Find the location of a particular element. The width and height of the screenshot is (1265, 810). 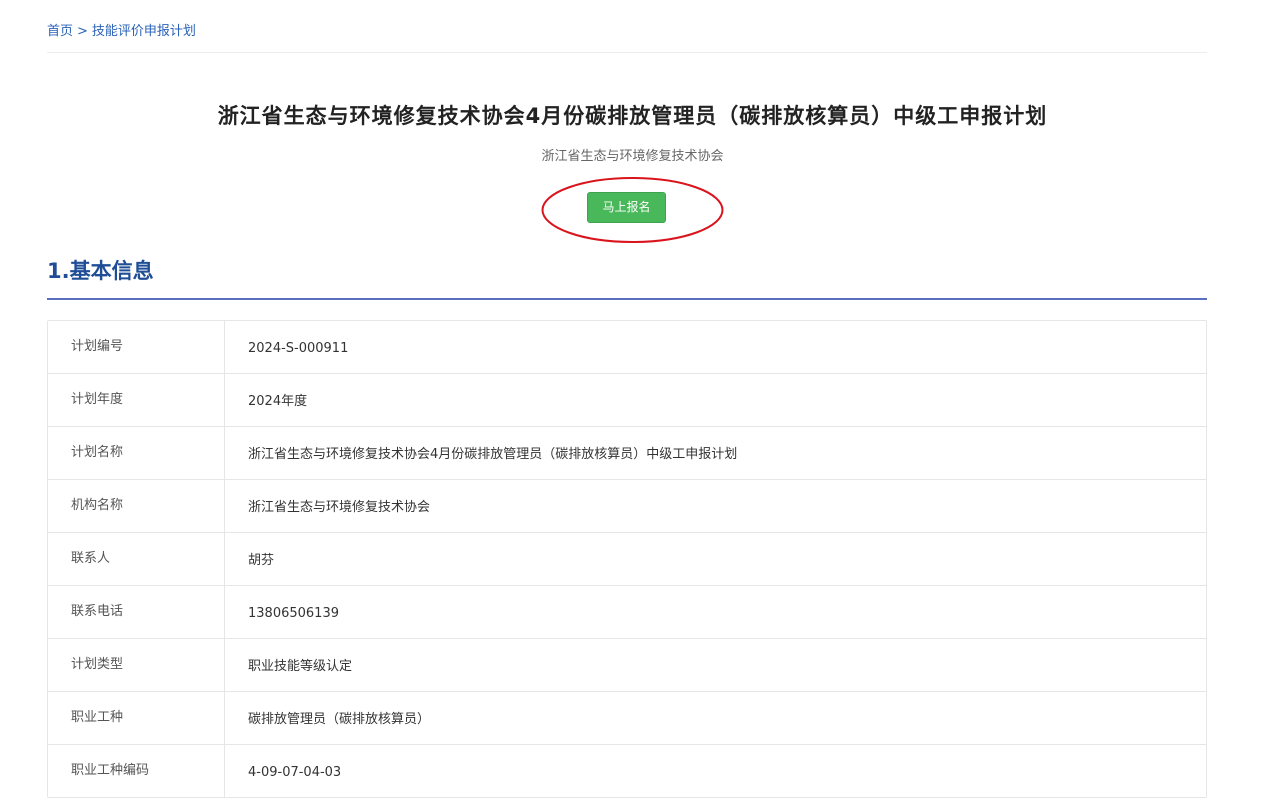

row-value: 2024-S-000911 is located at coordinates (298, 348).